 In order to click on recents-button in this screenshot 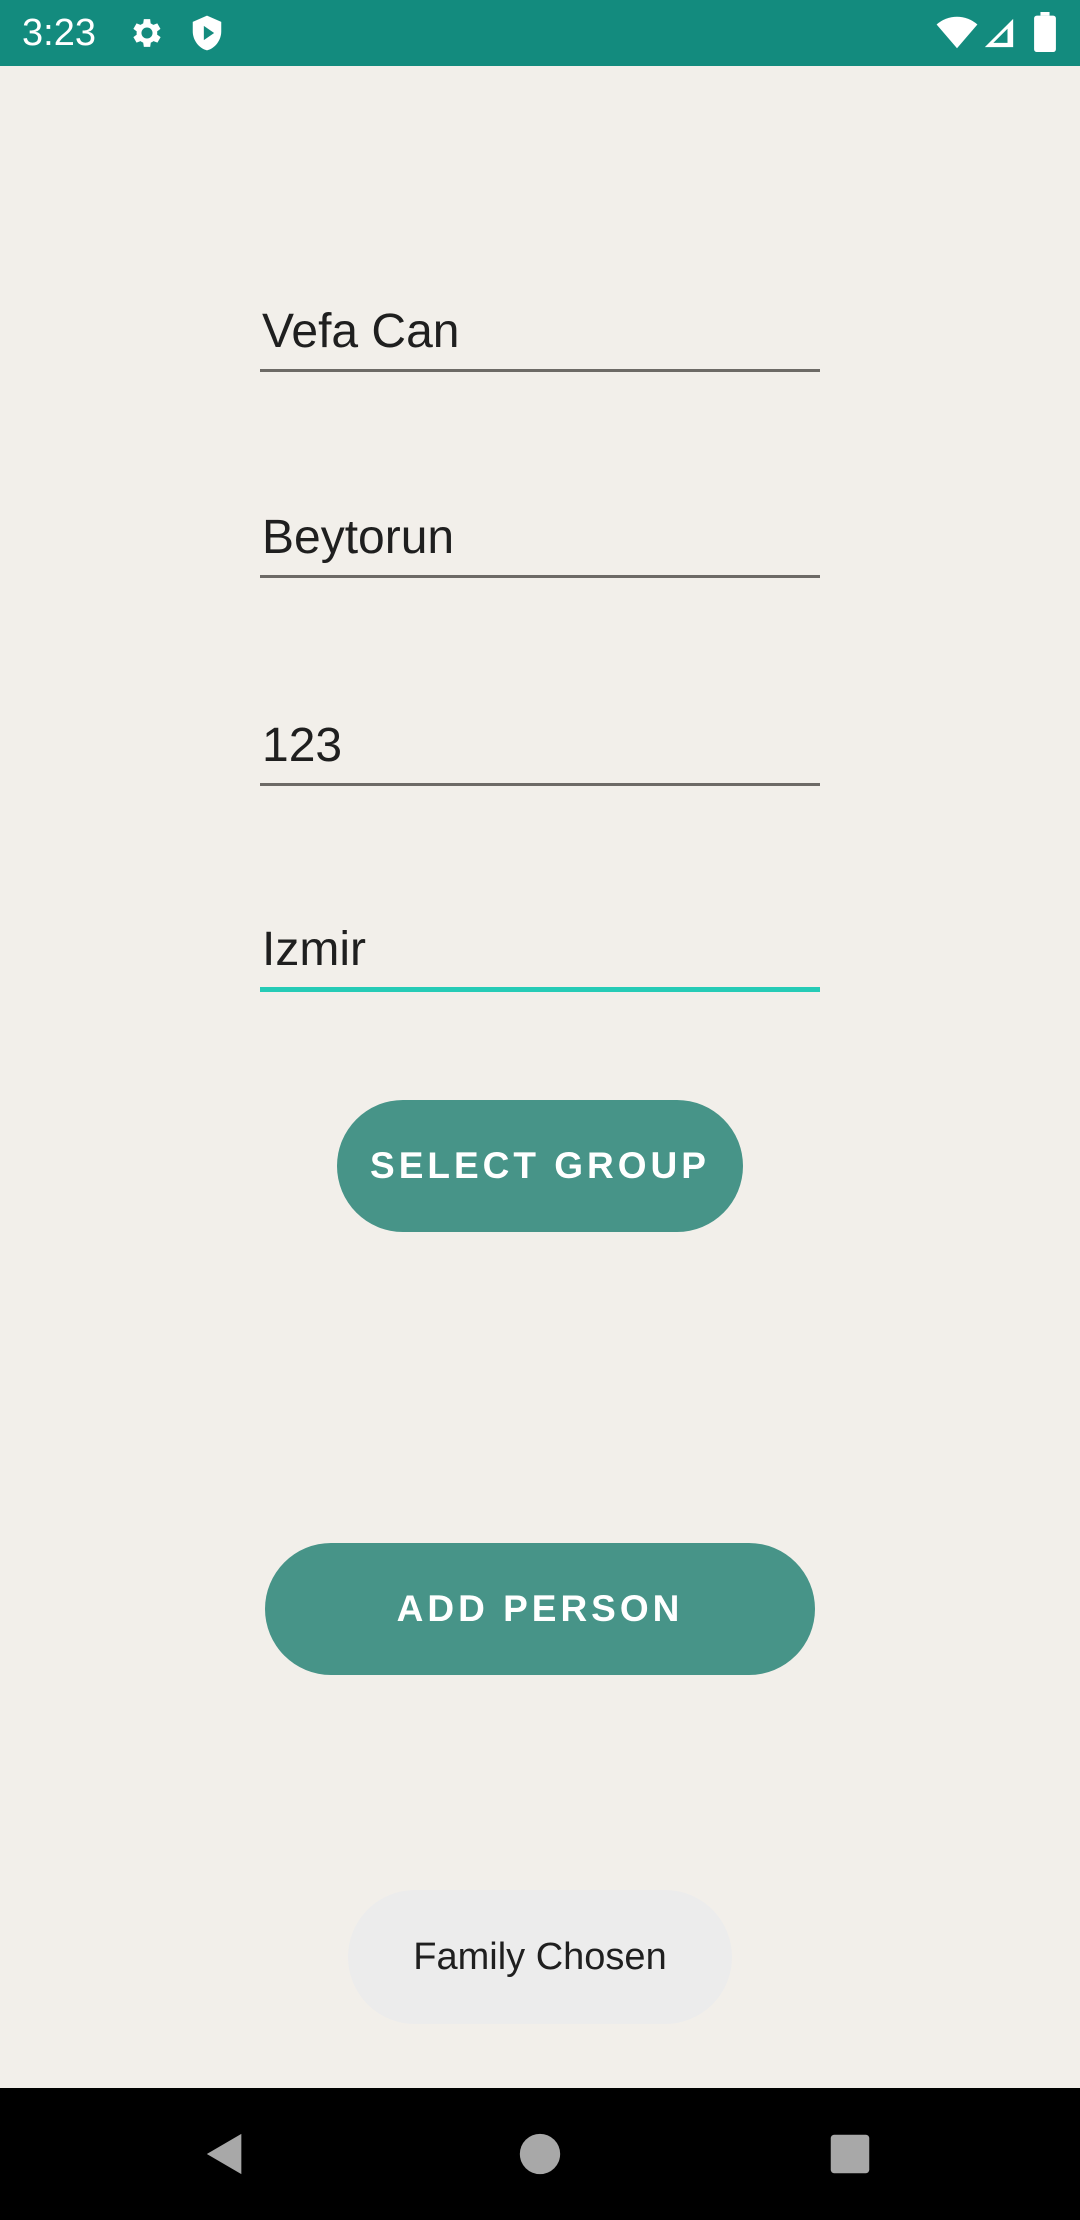, I will do `click(850, 2154)`.